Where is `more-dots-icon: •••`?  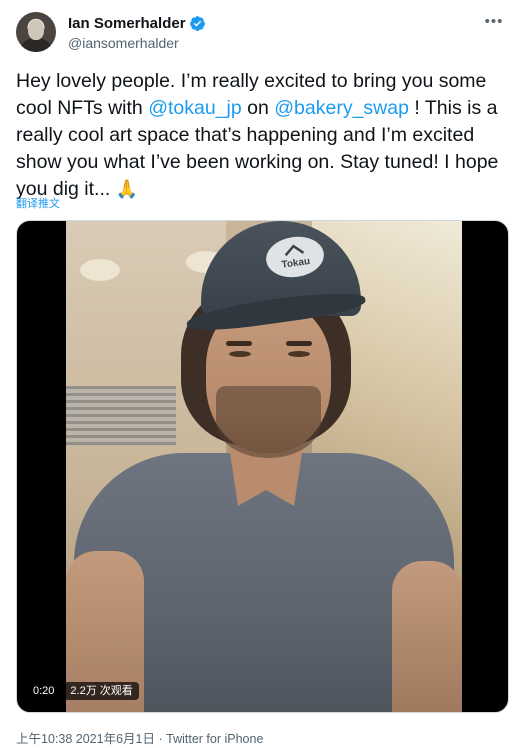
more-dots-icon: ••• is located at coordinates (494, 25).